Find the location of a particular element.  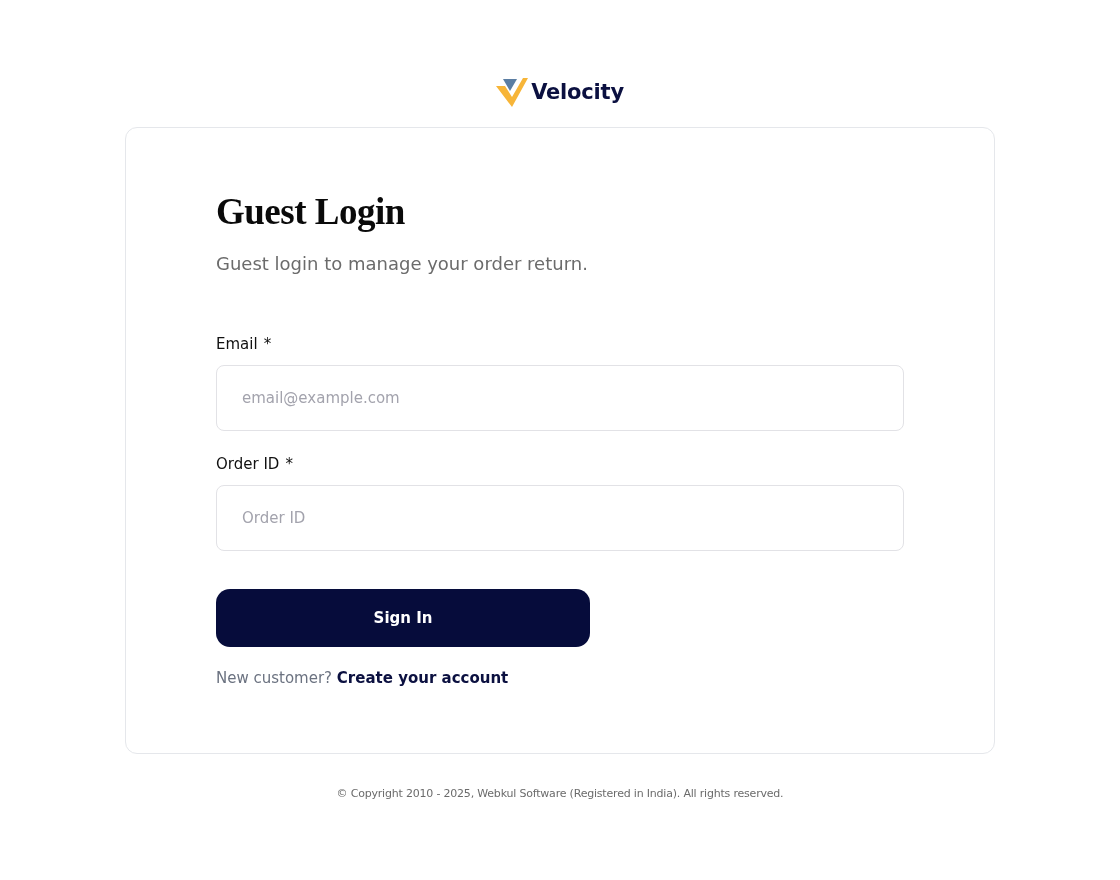

logo-icon is located at coordinates (512, 92).